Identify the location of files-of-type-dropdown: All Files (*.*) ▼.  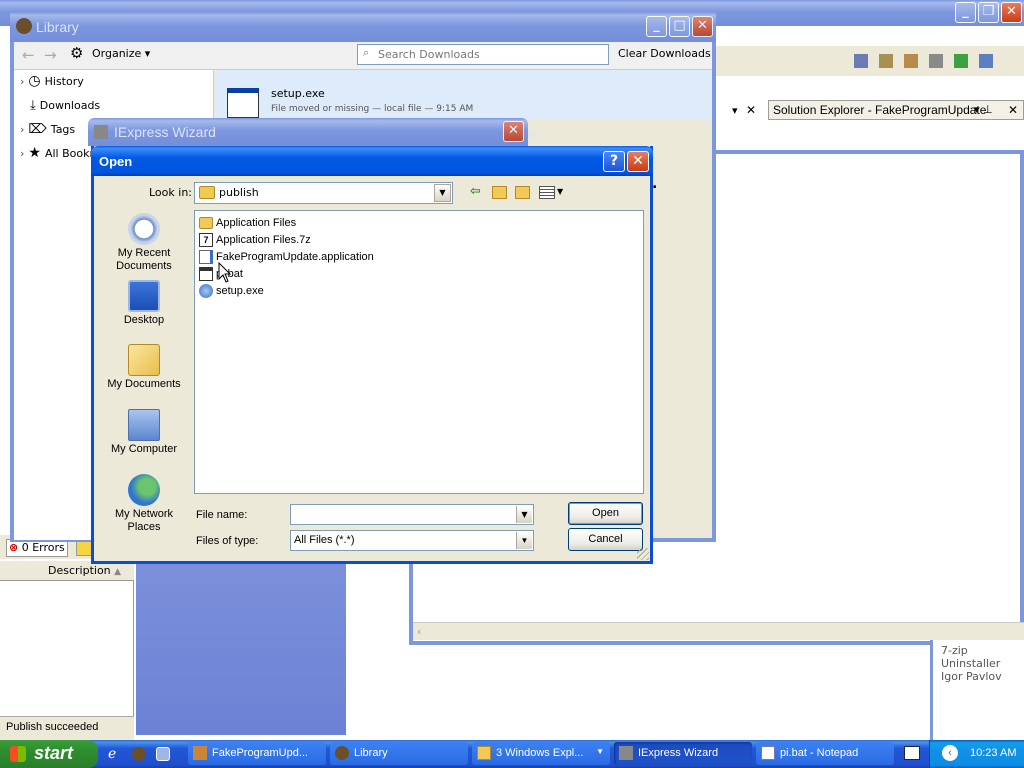
(412, 540).